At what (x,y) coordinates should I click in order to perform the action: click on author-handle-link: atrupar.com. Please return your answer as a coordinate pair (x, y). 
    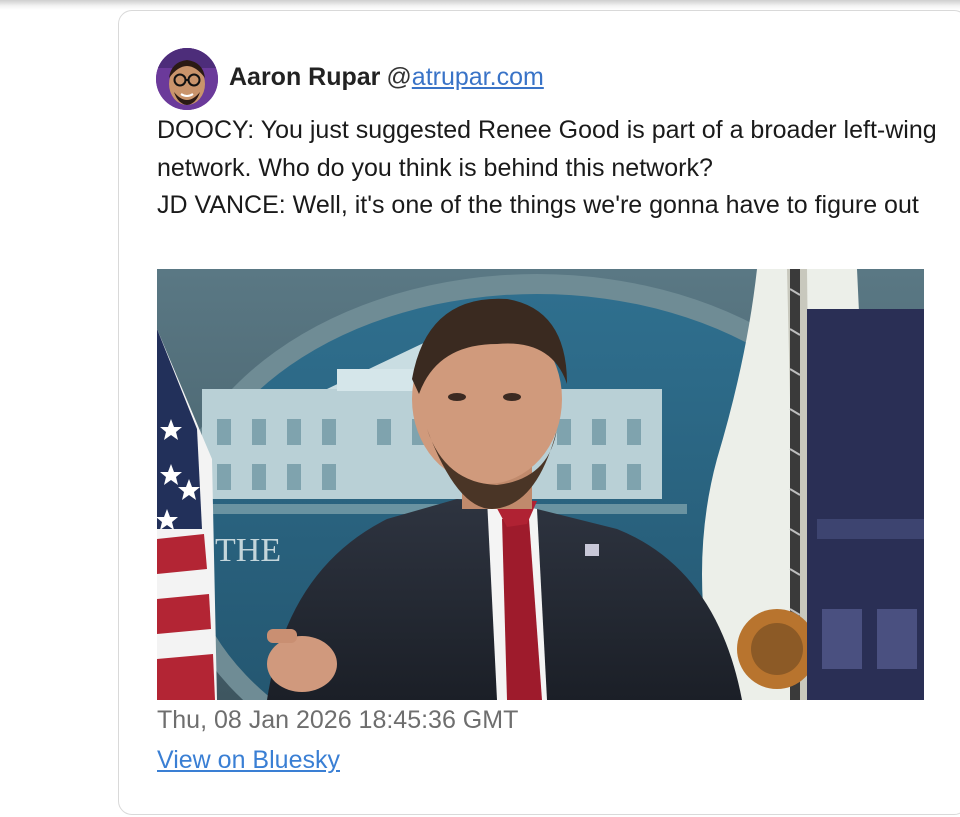
    Looking at the image, I should click on (478, 77).